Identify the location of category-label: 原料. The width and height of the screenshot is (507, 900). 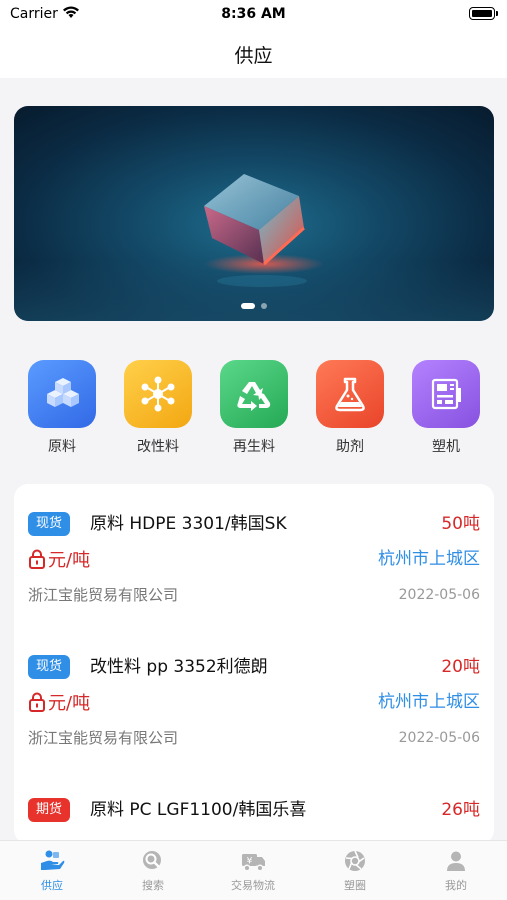
(62, 447).